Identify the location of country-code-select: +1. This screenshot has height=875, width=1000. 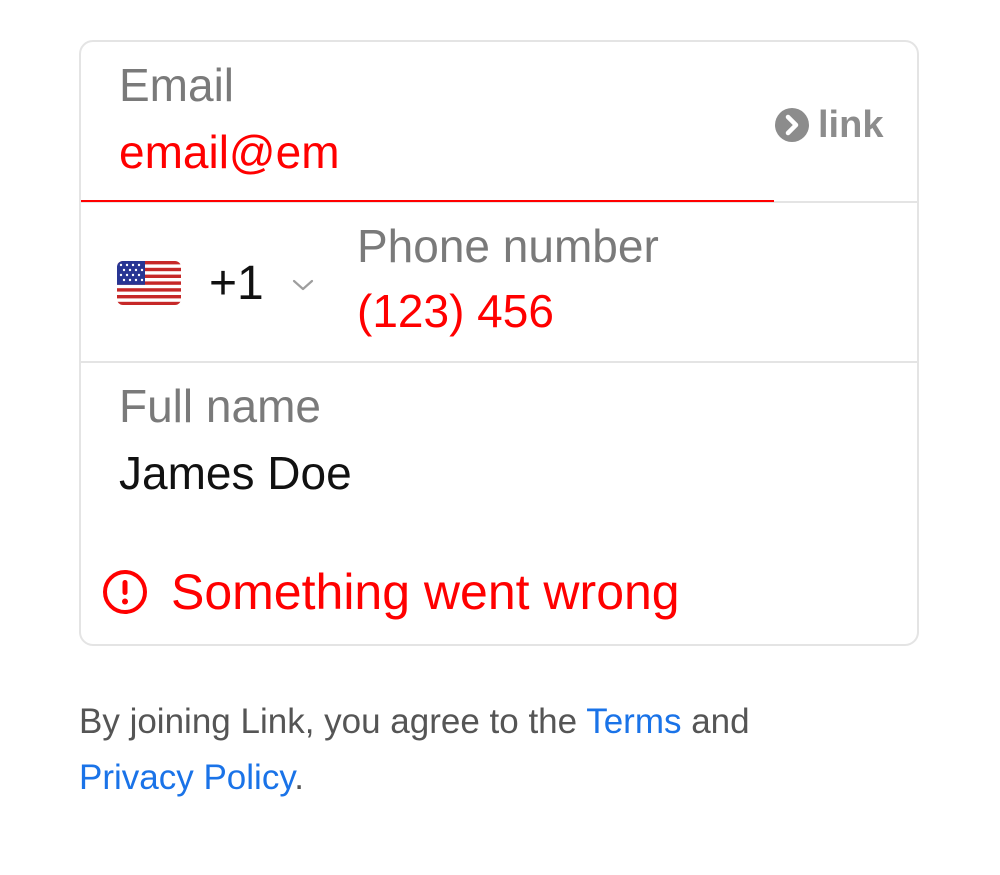
(215, 283).